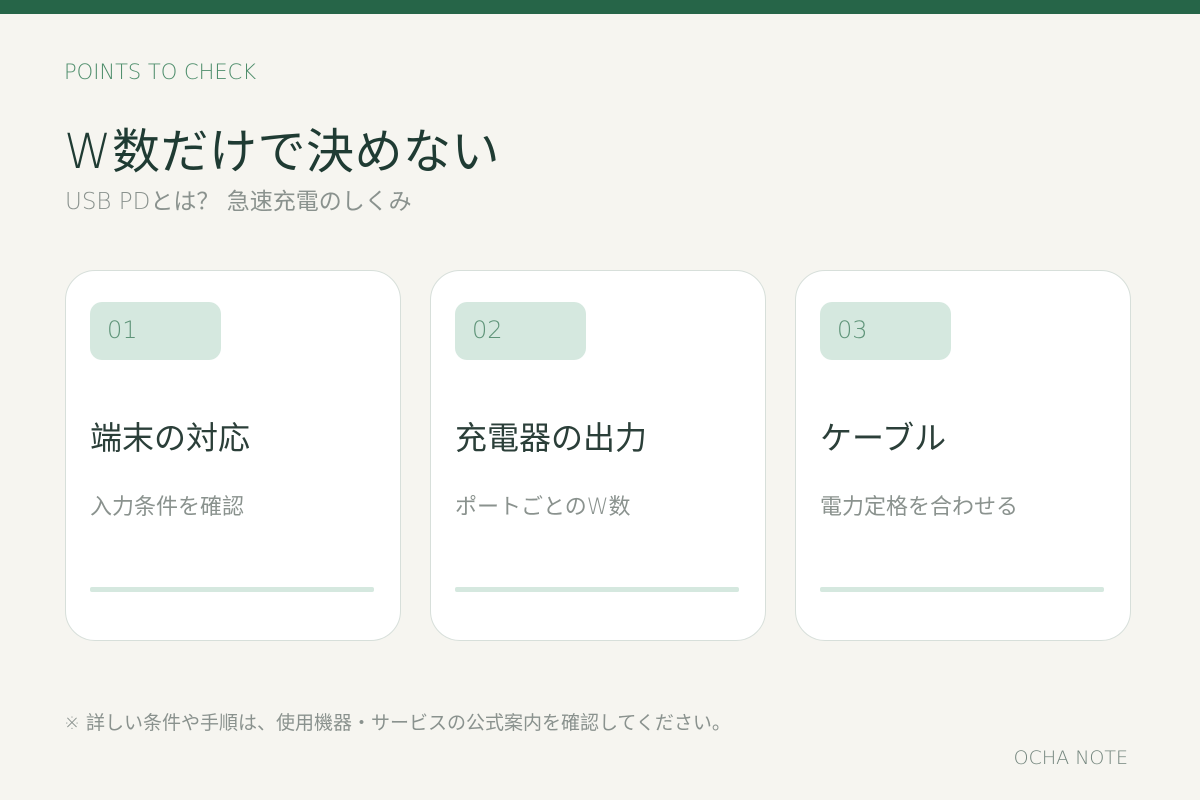  I want to click on card-number: 02, so click(487, 330).